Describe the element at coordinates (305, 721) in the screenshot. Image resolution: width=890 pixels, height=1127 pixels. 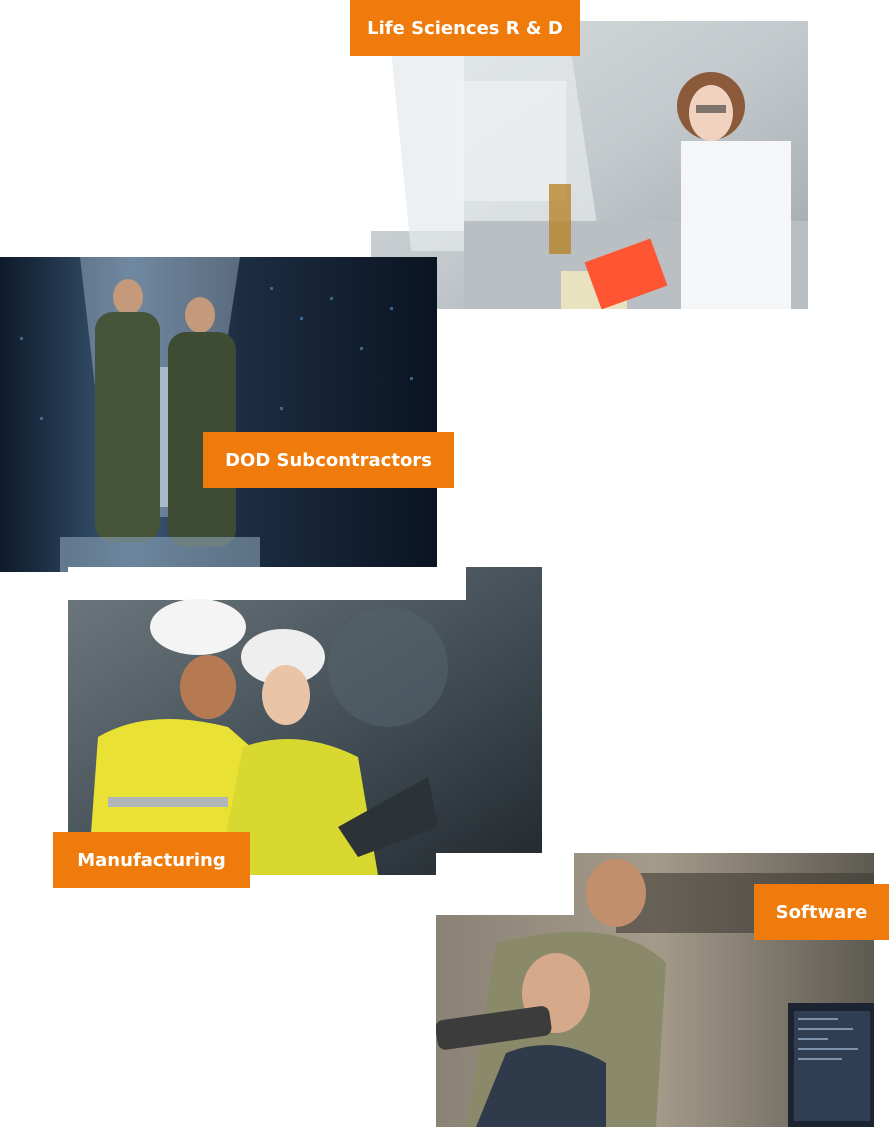
I see `engineers-with-laptop-photo` at that location.